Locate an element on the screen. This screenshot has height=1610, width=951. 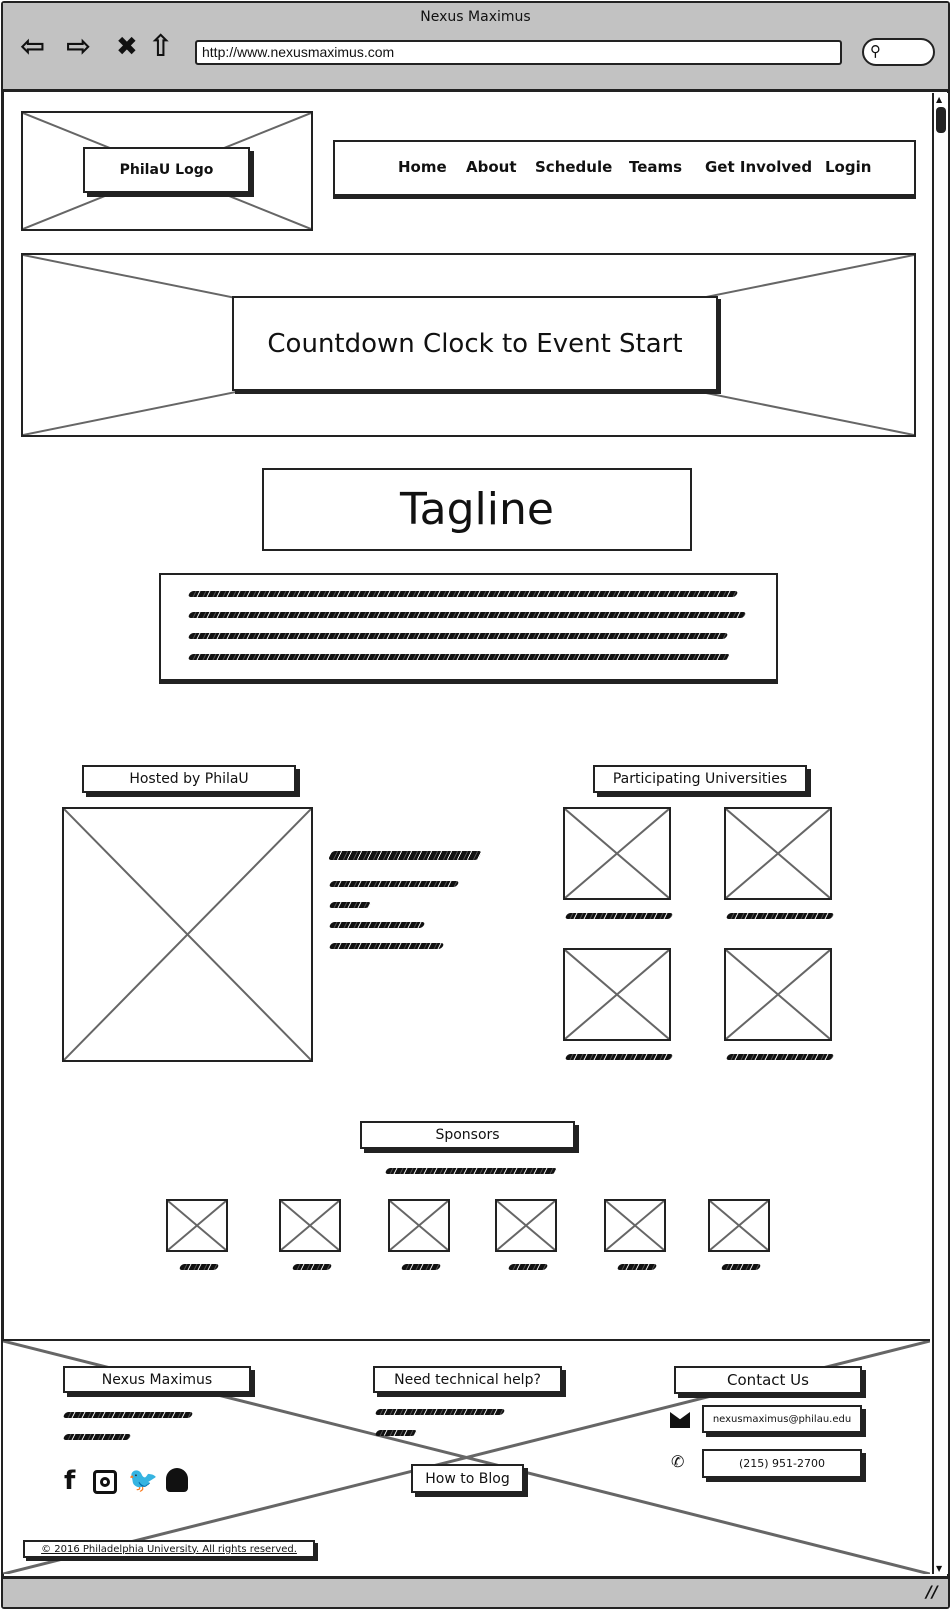
resize-grip-icon: // is located at coordinates (932, 1591).